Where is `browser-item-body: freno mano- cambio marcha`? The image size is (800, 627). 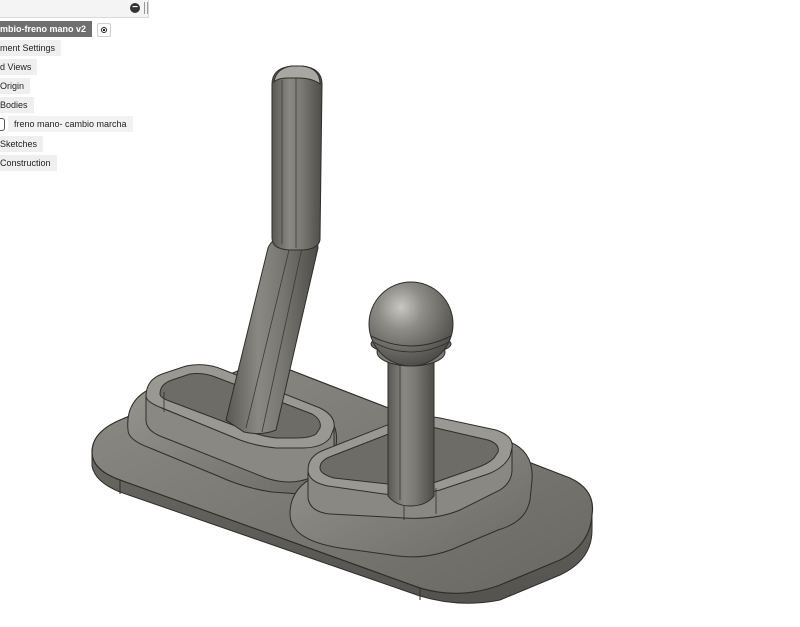
browser-item-body: freno mano- cambio marcha is located at coordinates (70, 124).